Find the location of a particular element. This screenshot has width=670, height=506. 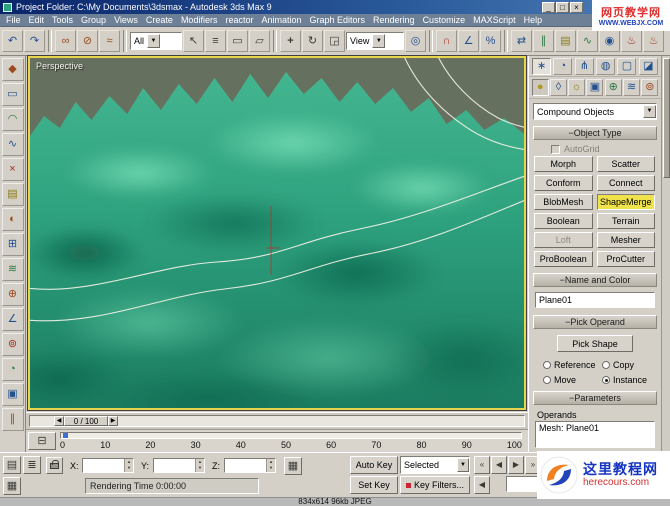

selection-set-dropdown: Selected ▼ is located at coordinates (435, 465).